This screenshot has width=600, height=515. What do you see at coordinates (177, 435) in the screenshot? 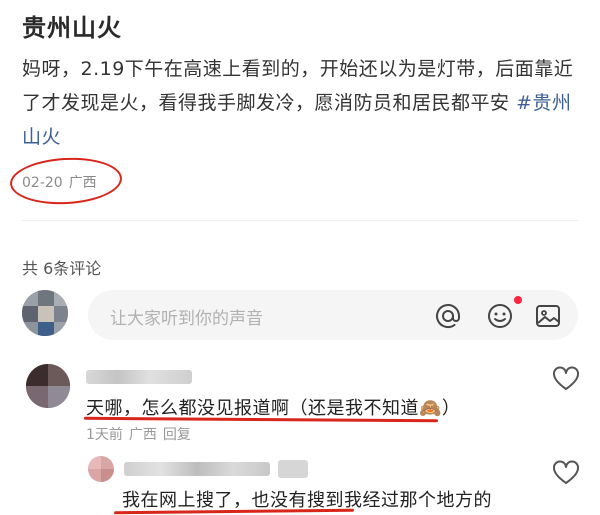
I see `reply-button: 回复` at bounding box center [177, 435].